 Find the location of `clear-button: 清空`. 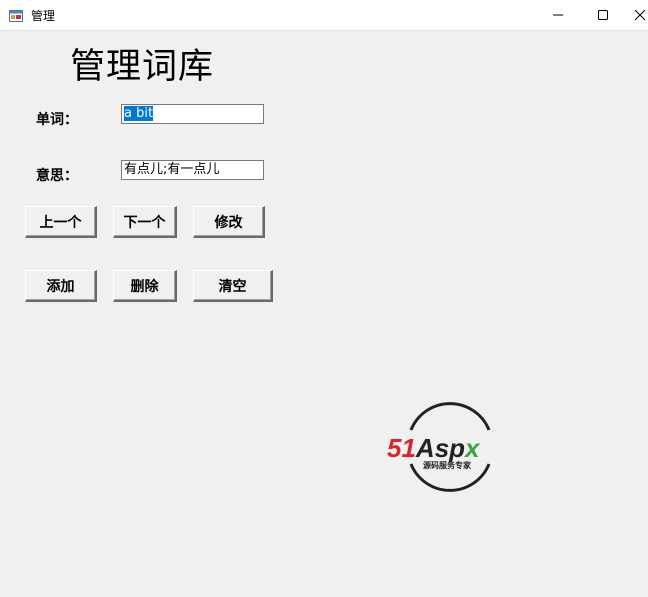

clear-button: 清空 is located at coordinates (233, 286).